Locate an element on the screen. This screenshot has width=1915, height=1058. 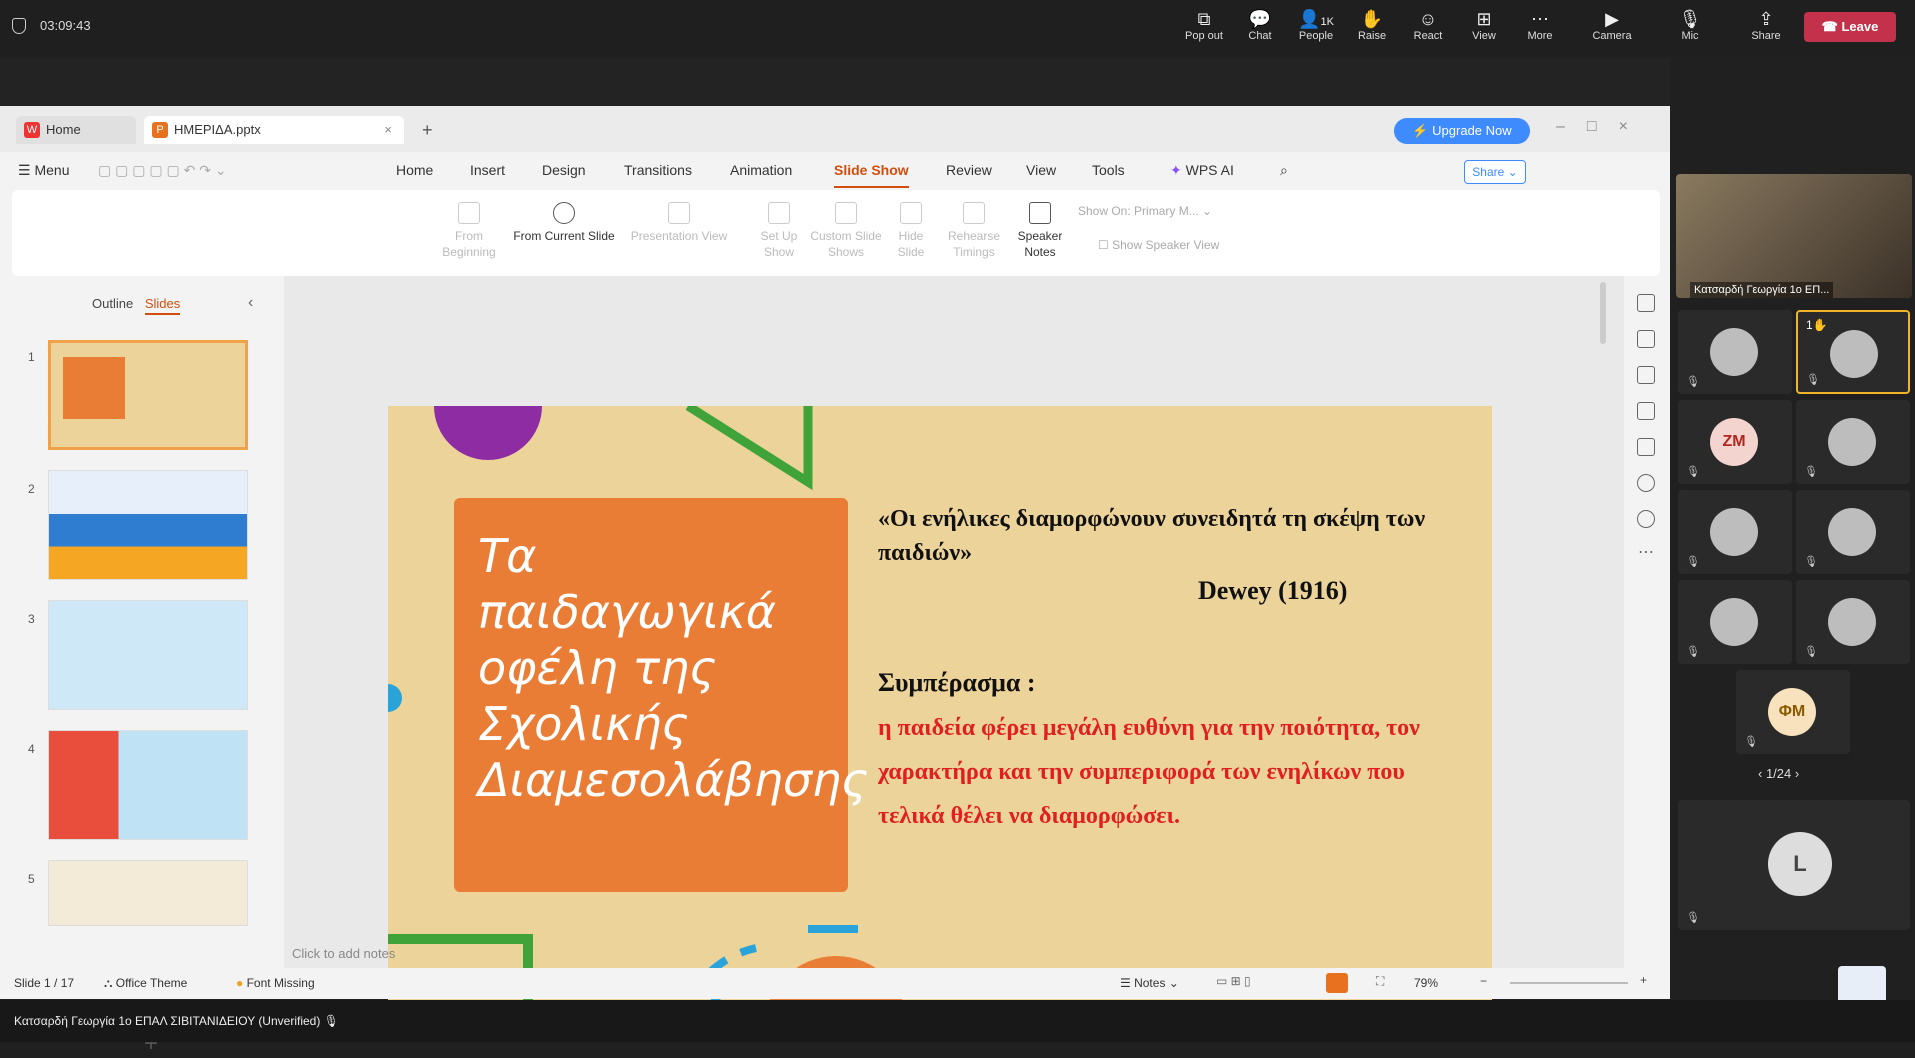
more-icon: ⋯ is located at coordinates (1646, 552).